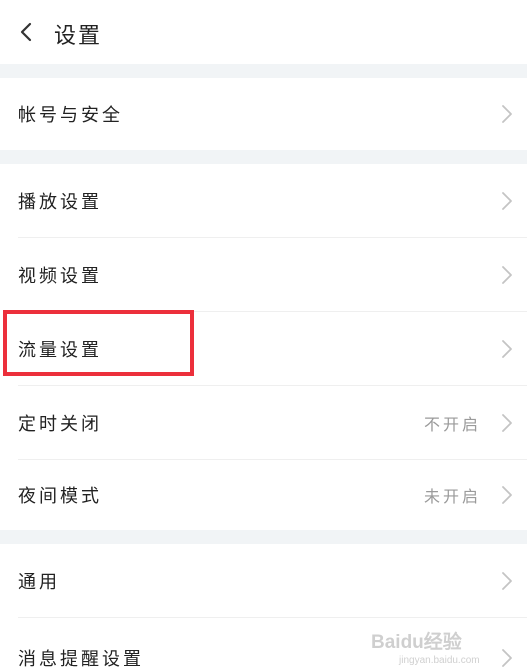  I want to click on settings-item-label: 消息提醒设置, so click(81, 659).